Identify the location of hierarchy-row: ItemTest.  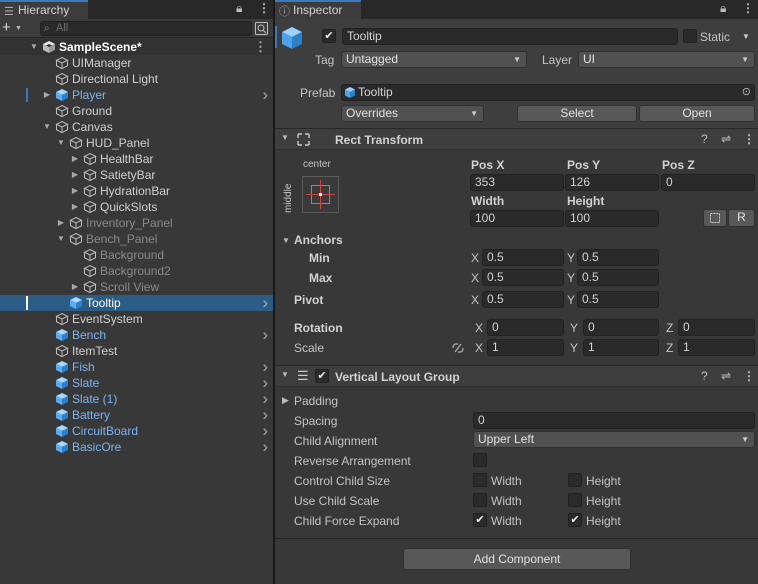
(136, 351).